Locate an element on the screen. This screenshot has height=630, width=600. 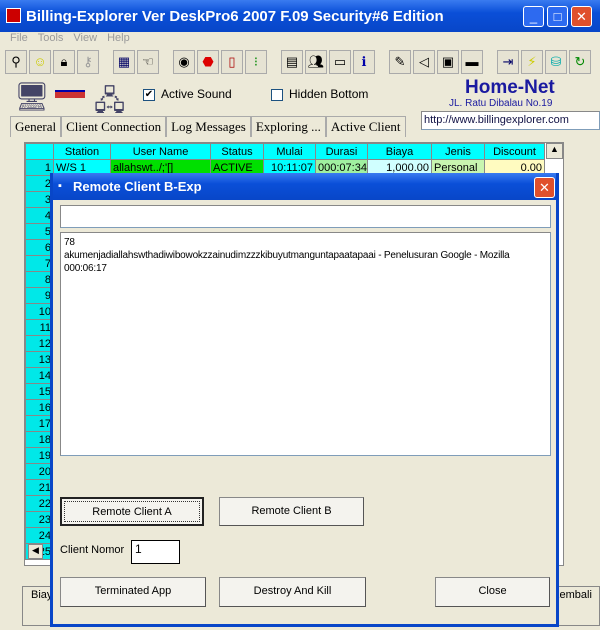
stop-icon: ⬣ is located at coordinates (208, 62).